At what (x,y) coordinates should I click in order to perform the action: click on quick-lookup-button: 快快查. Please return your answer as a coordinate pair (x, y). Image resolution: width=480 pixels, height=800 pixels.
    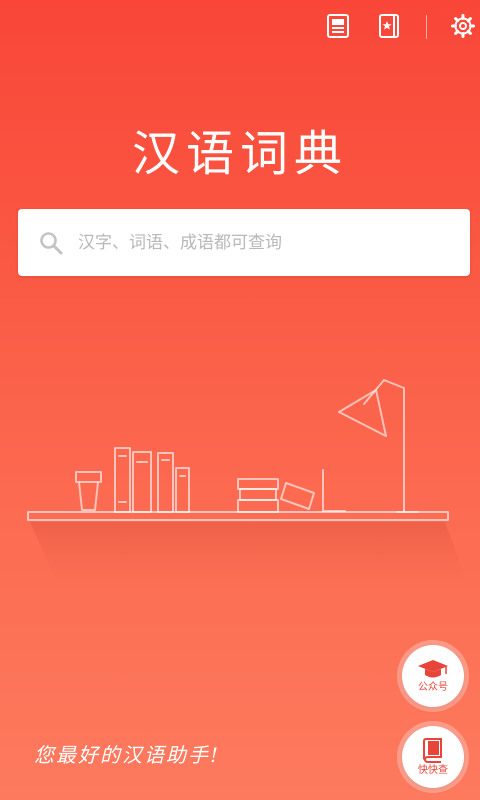
    Looking at the image, I should click on (433, 757).